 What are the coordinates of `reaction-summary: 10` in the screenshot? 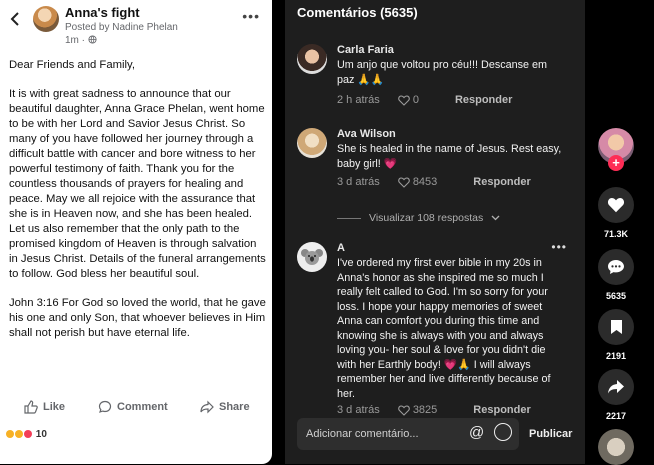 It's located at (26, 434).